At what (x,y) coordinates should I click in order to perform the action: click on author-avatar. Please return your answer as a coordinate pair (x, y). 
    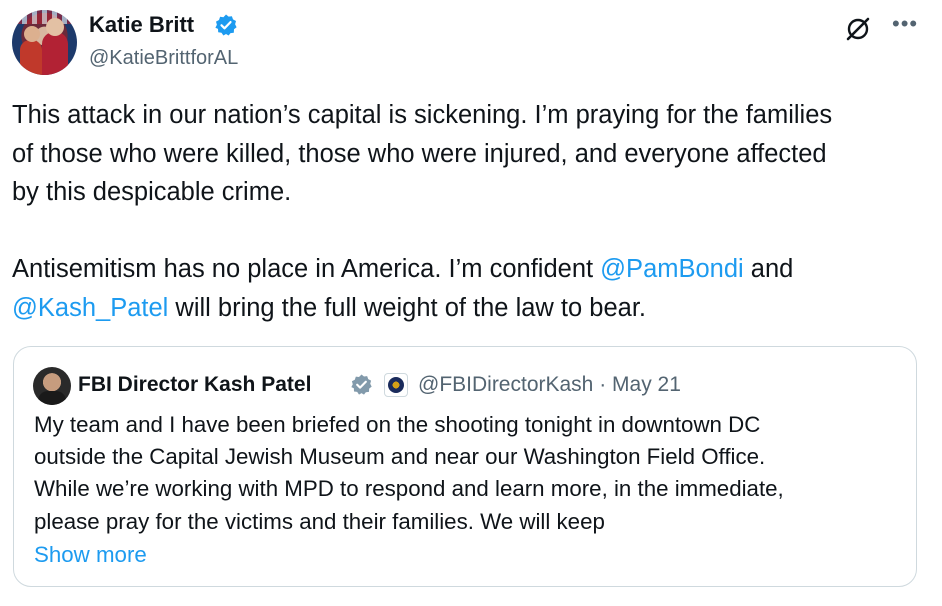
    Looking at the image, I should click on (44, 42).